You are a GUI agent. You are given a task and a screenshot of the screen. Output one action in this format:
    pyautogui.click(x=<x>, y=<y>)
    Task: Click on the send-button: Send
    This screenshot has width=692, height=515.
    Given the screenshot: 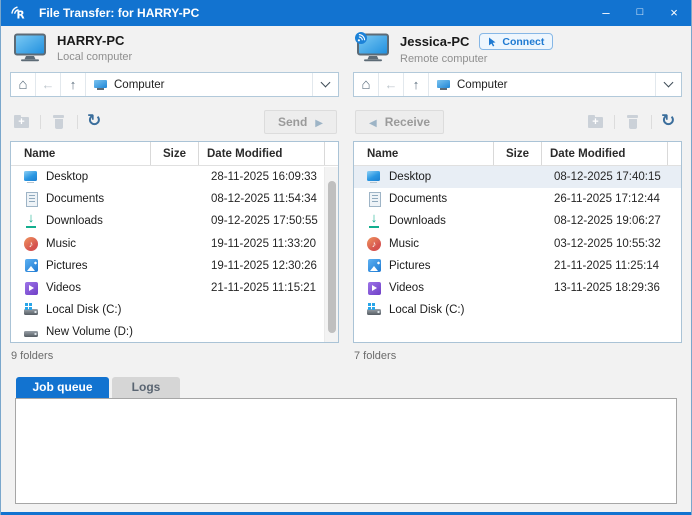 What is the action you would take?
    pyautogui.click(x=300, y=122)
    